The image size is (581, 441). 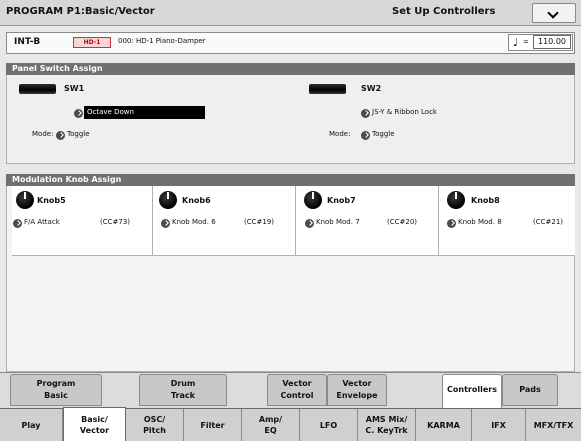 I want to click on knob-function: Knob Mod. 7, so click(x=338, y=222).